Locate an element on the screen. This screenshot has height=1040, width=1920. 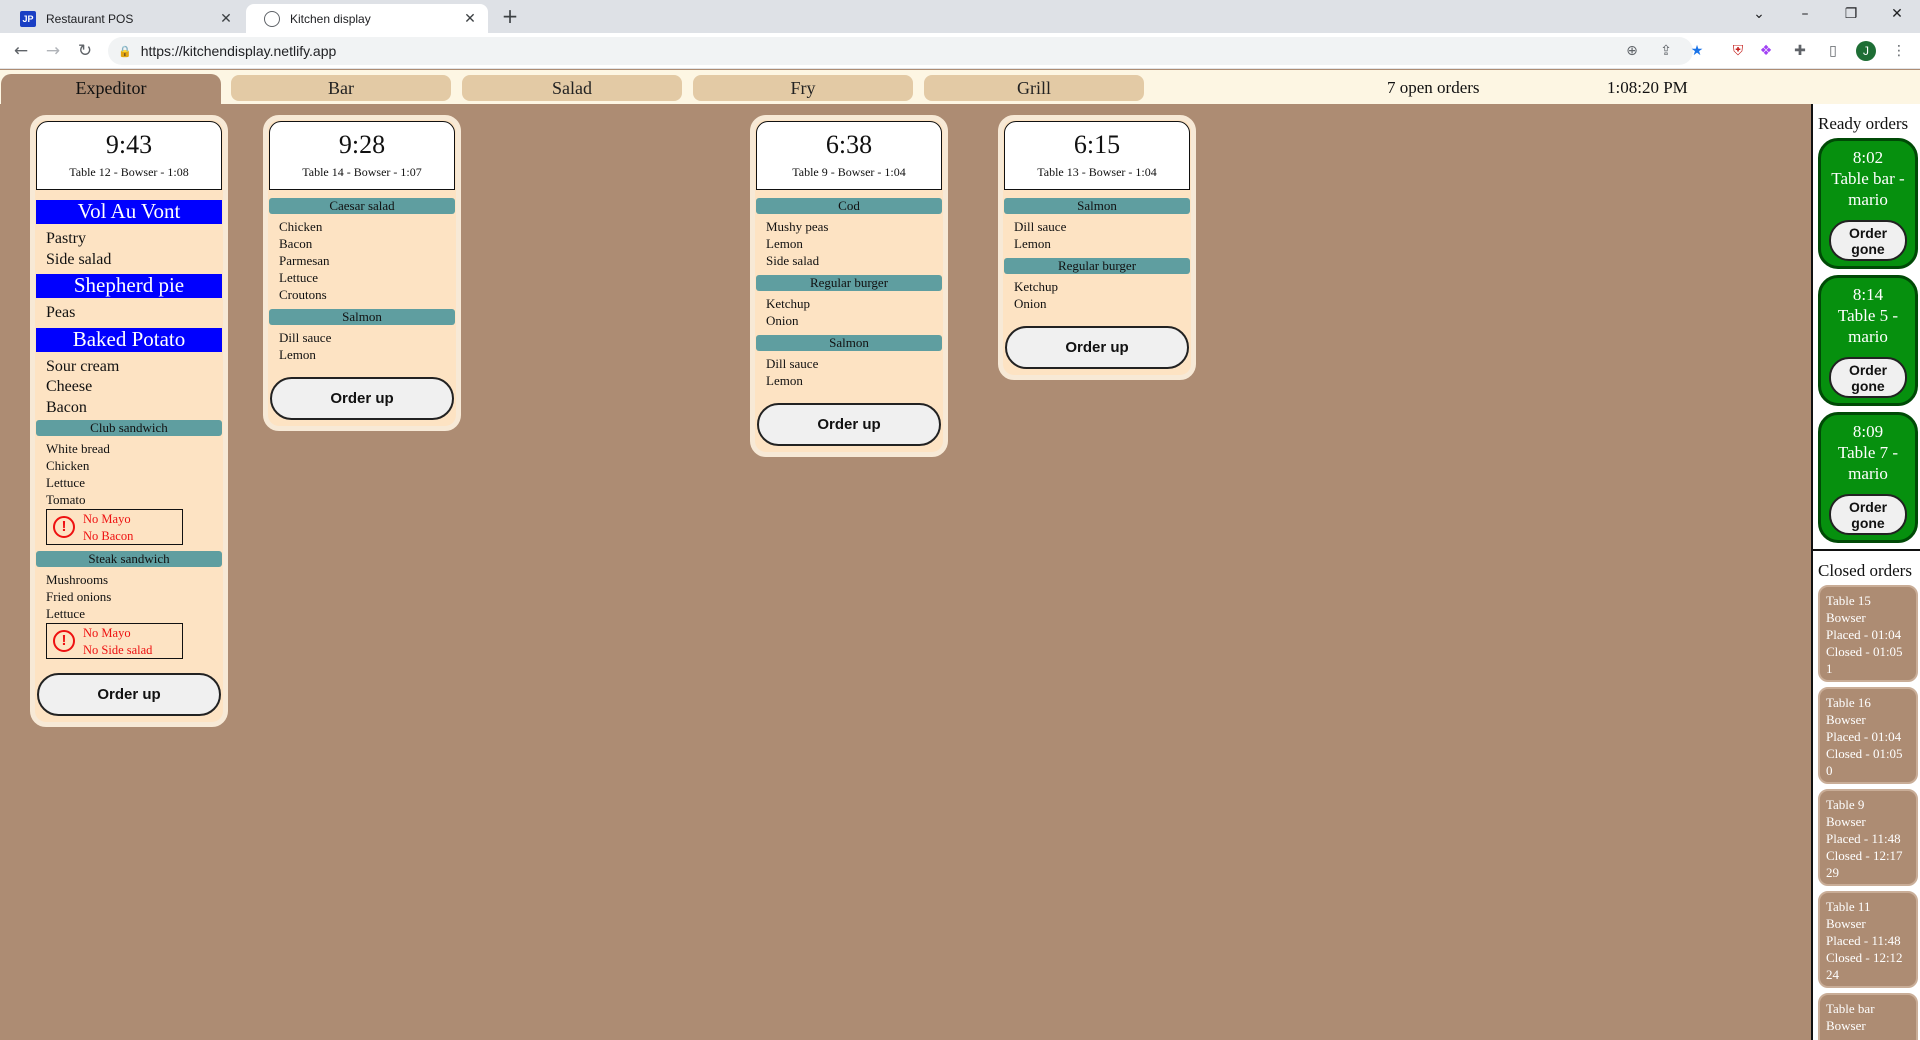
modifier: White bread is located at coordinates (78, 448).